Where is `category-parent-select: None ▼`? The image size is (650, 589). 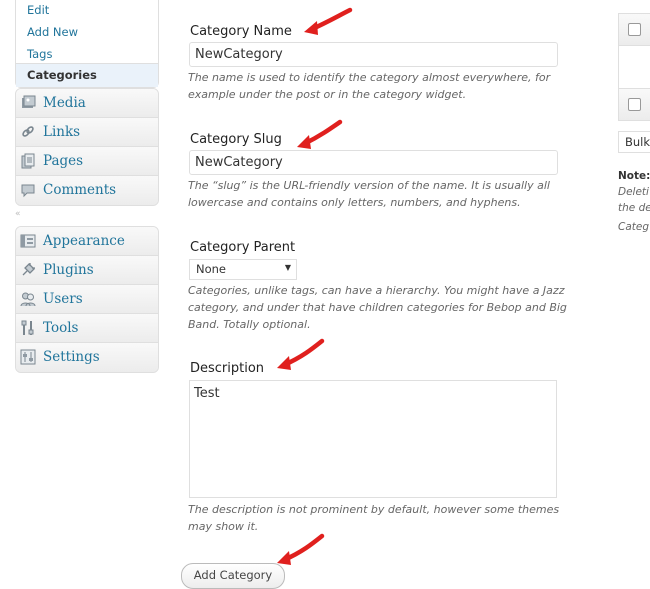 category-parent-select: None ▼ is located at coordinates (243, 269).